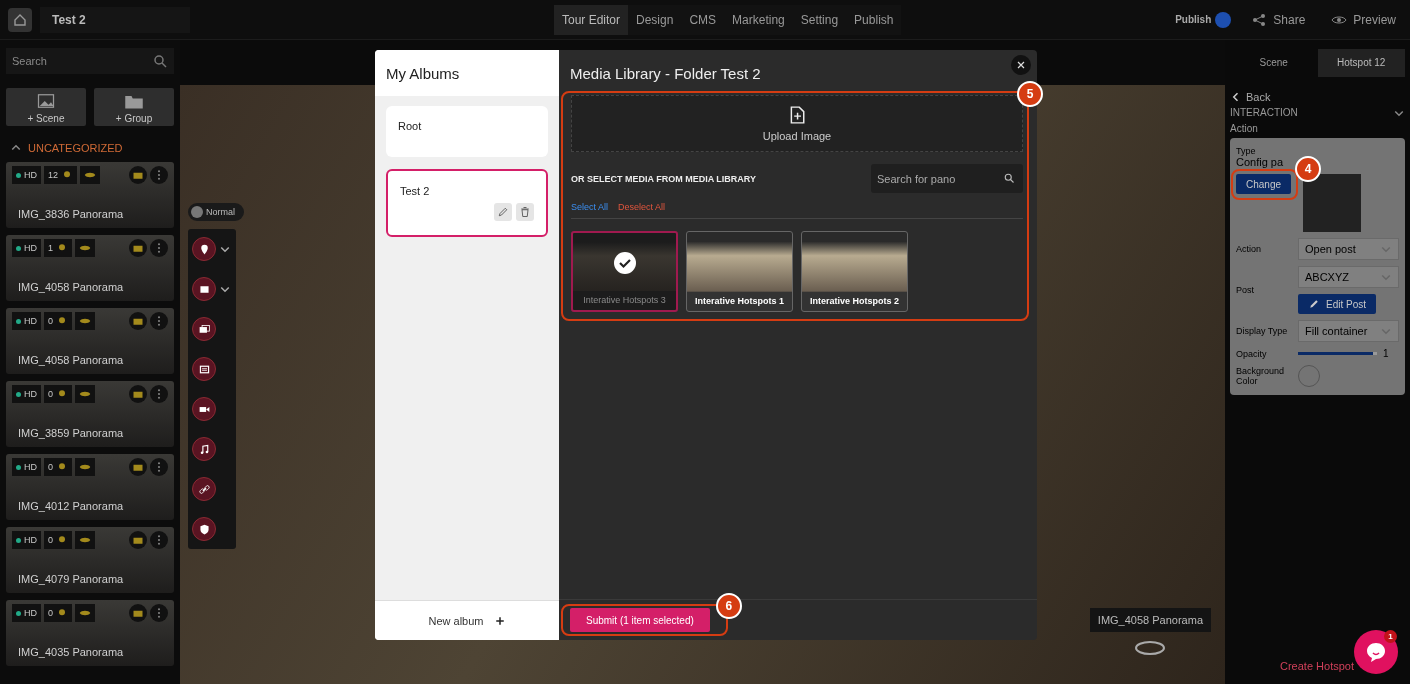  Describe the element at coordinates (1223, 19) in the screenshot. I see `publish-toggle` at that location.